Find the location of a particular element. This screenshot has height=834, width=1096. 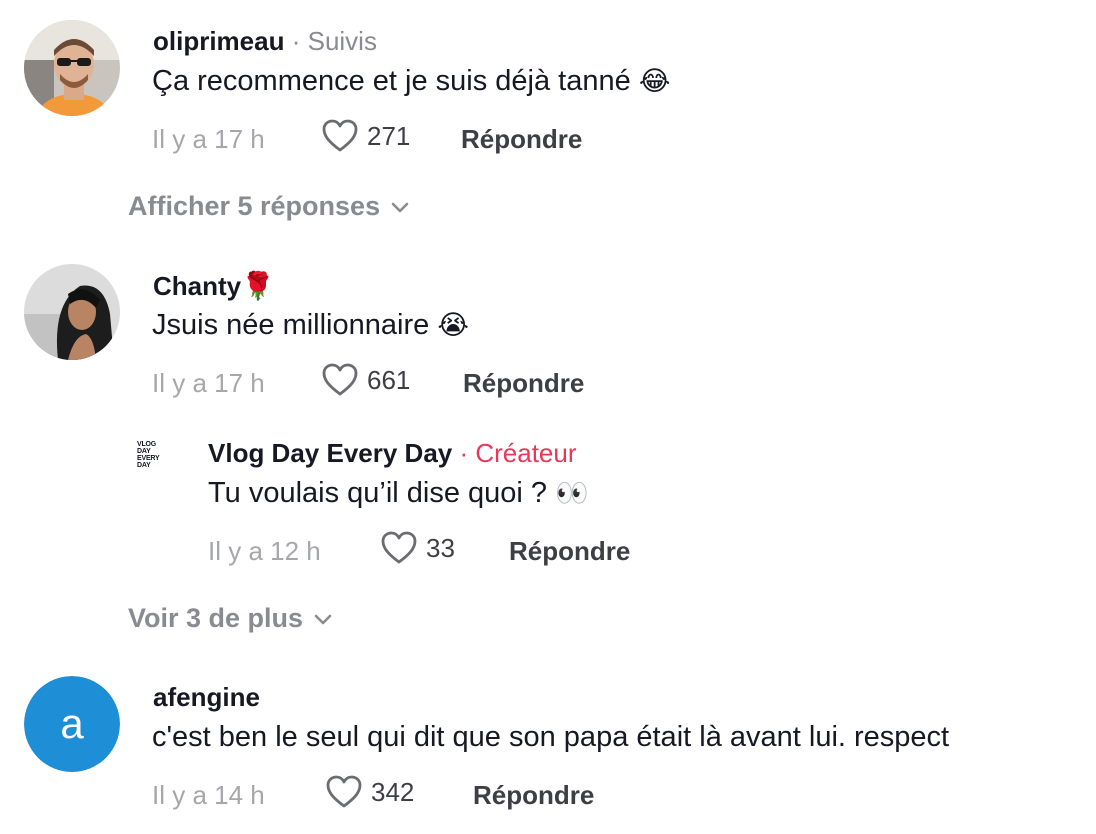

view-more-replies-button: Voir 3 de plus is located at coordinates (230, 618).